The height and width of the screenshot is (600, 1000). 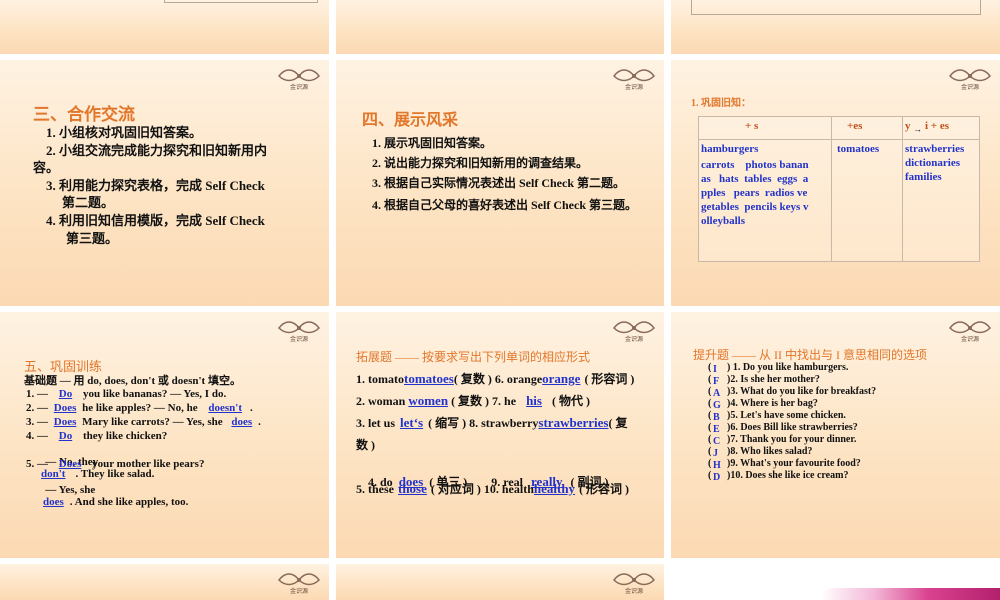 I want to click on flower-image, so click(x=910, y=594).